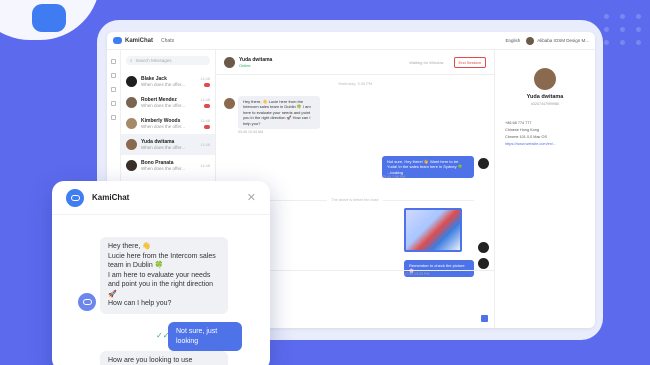 The image size is (650, 365). I want to click on widget-line: How can I help you?, so click(140, 303).